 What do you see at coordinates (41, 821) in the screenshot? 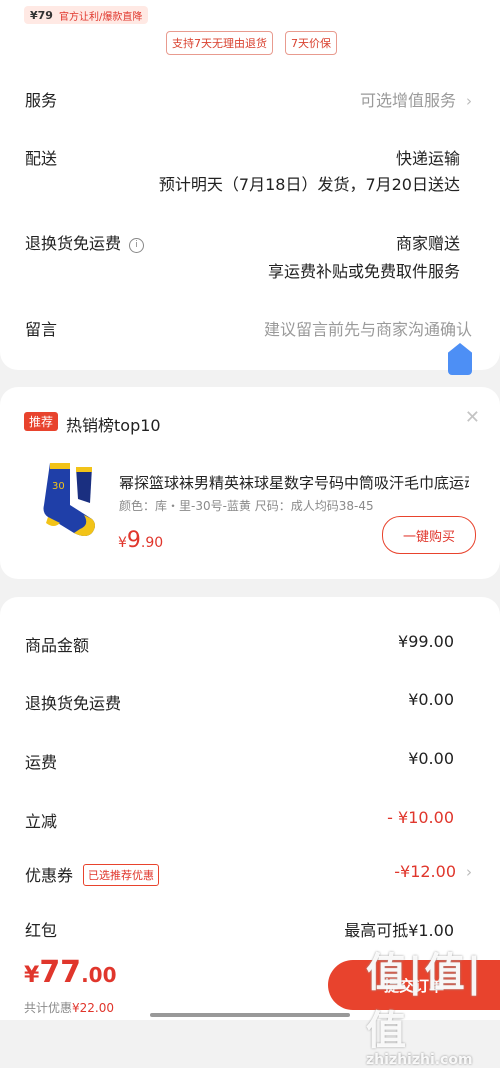
I see `discount-label: 立减` at bounding box center [41, 821].